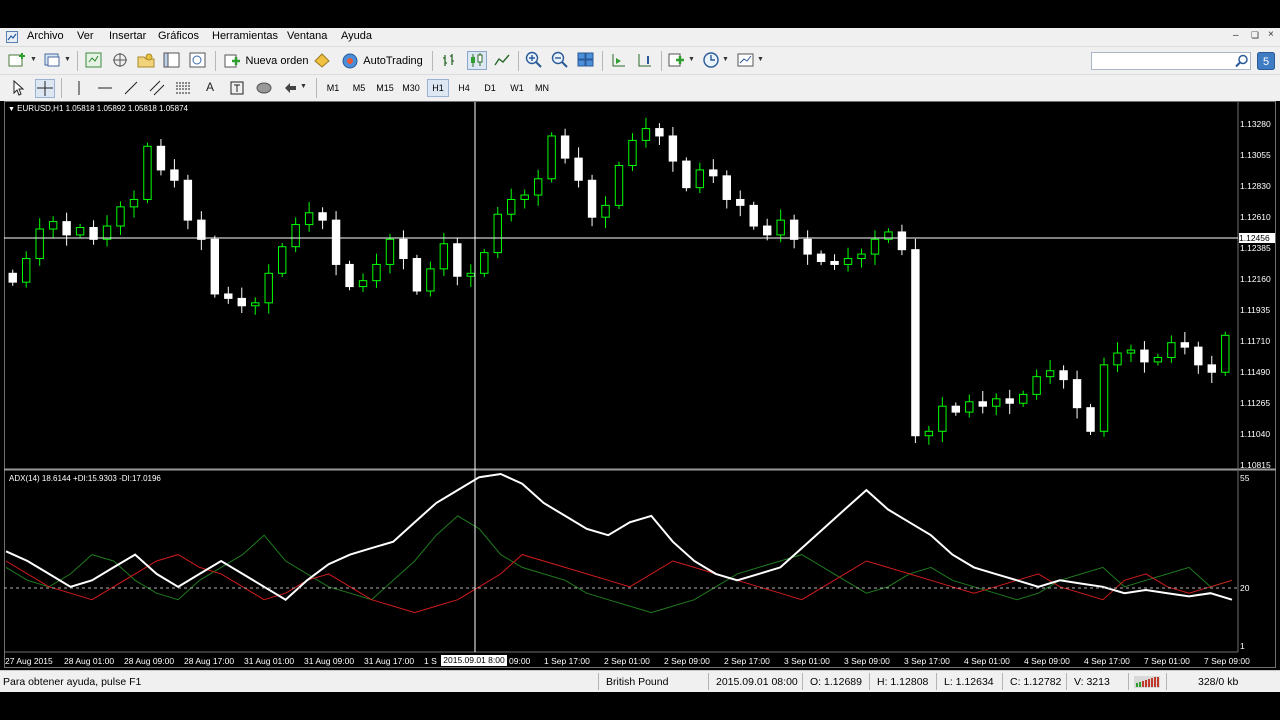 Image resolution: width=1280 pixels, height=720 pixels. Describe the element at coordinates (389, 661) in the screenshot. I see `time-label: 31 Aug 17:00` at that location.